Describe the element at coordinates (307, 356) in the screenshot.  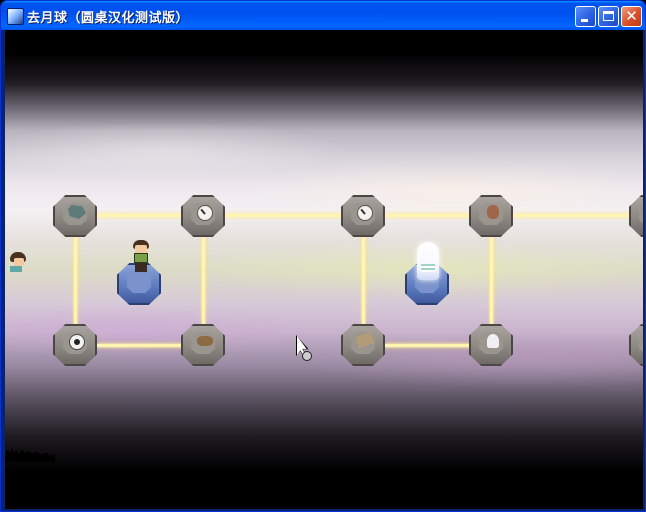
I see `busy-indicator-icon` at that location.